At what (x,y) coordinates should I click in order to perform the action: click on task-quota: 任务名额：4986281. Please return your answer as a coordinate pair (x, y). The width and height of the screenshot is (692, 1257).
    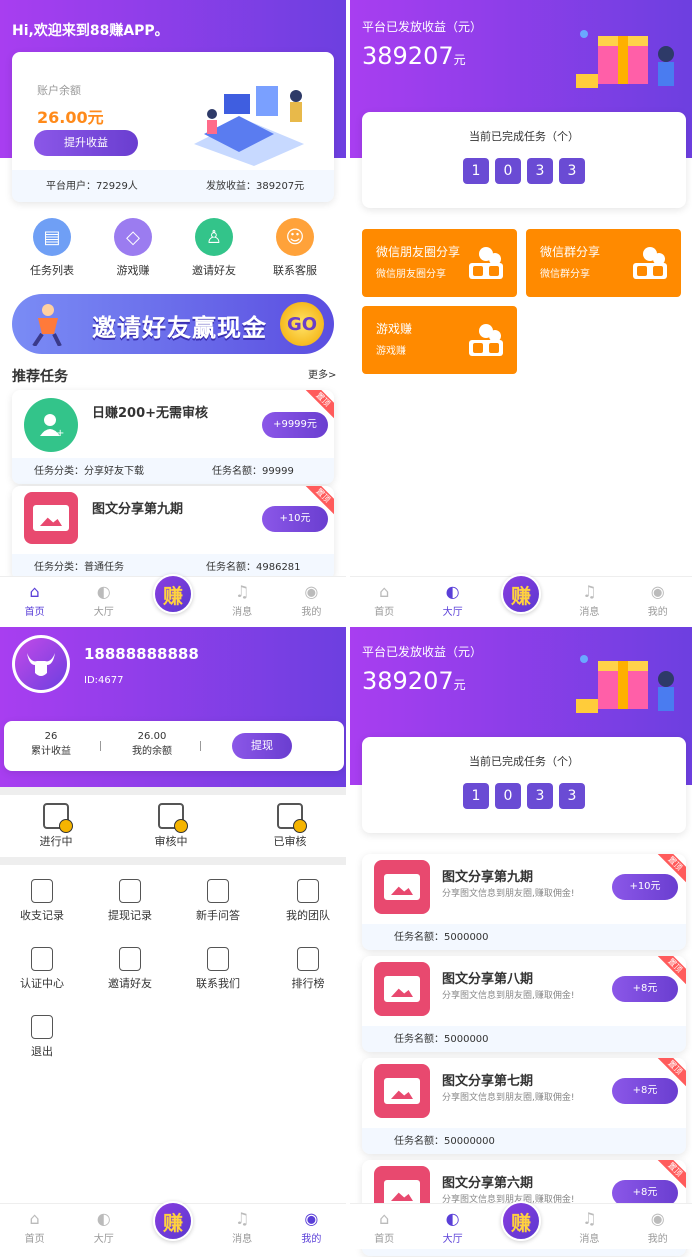
    Looking at the image, I should click on (253, 567).